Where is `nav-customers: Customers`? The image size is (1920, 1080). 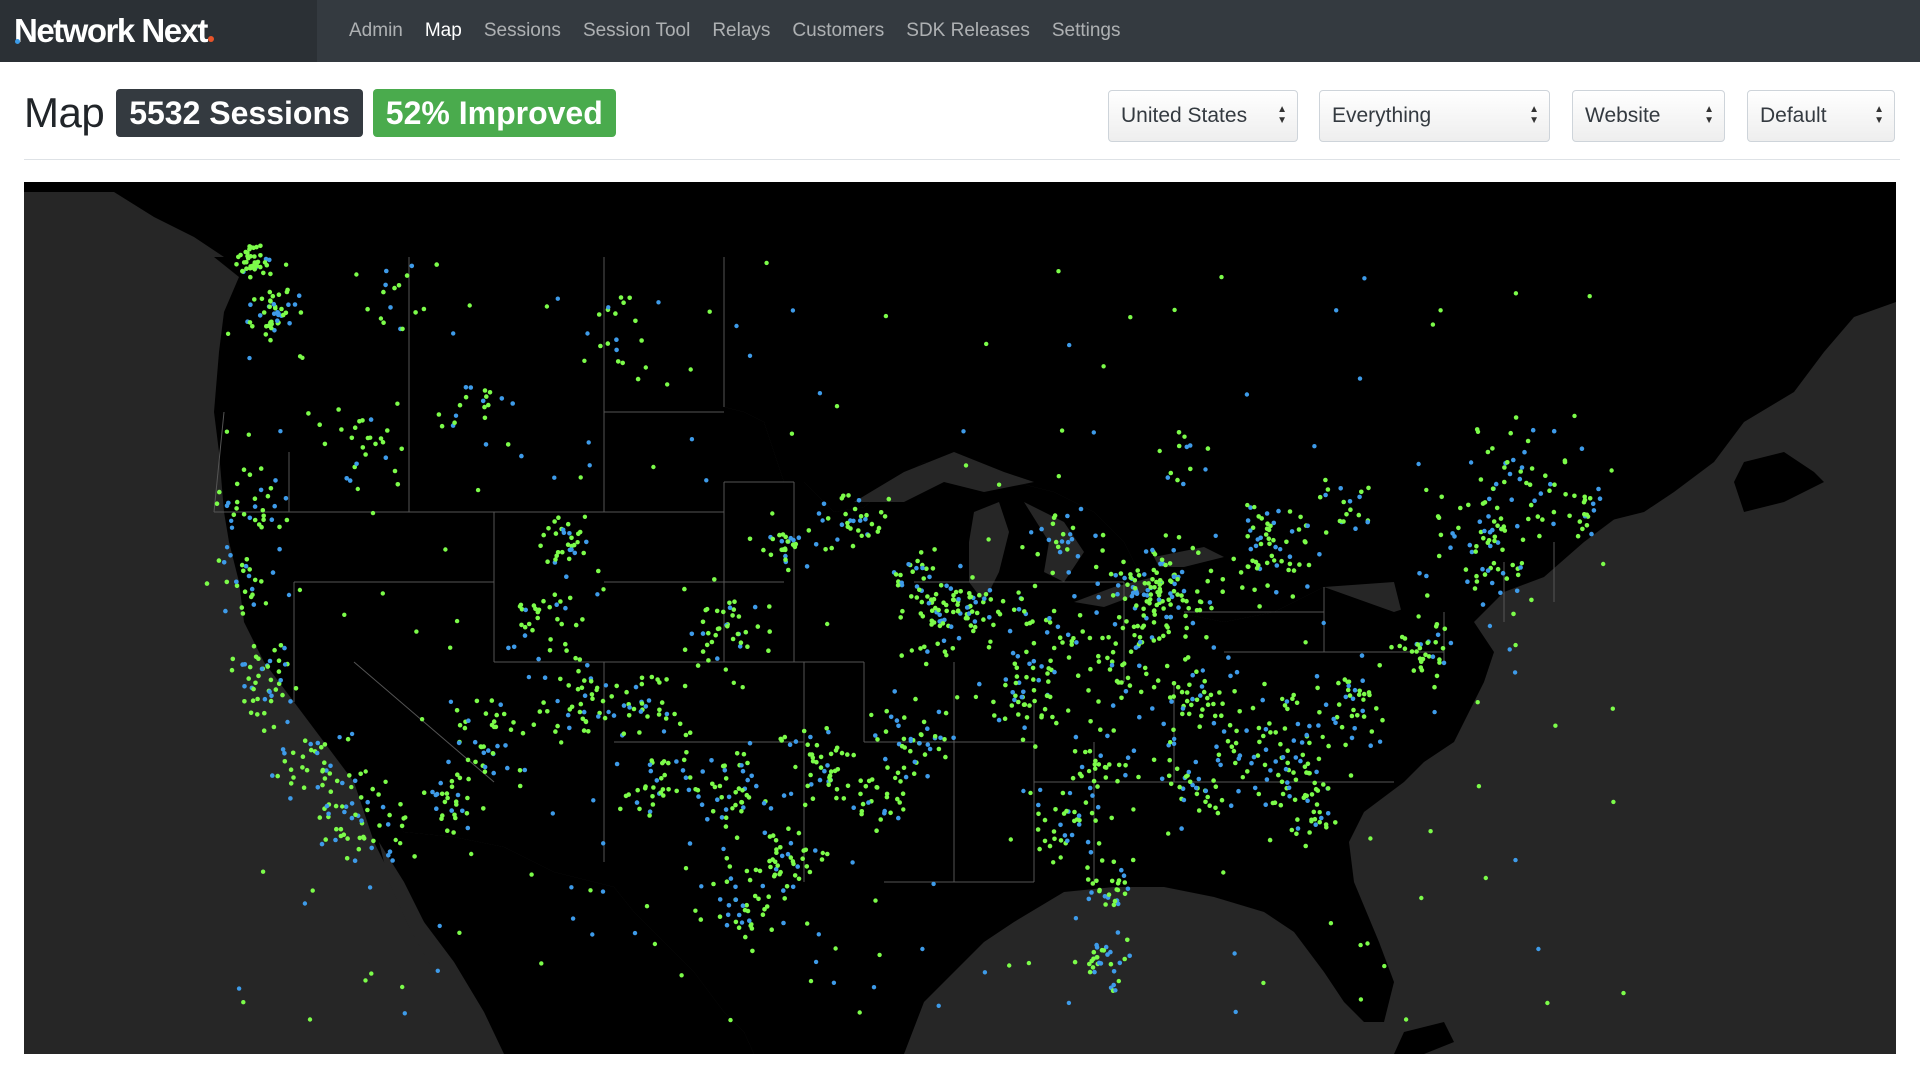 nav-customers: Customers is located at coordinates (838, 31).